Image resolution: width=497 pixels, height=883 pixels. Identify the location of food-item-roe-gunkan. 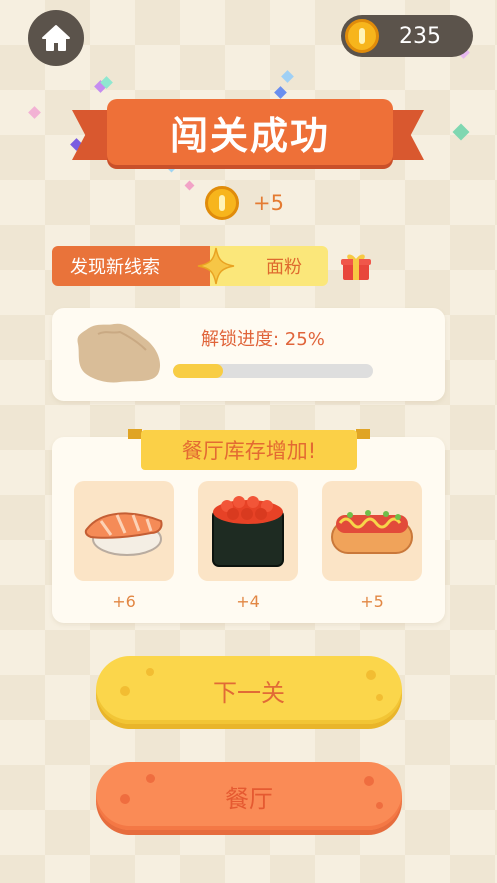
(248, 531).